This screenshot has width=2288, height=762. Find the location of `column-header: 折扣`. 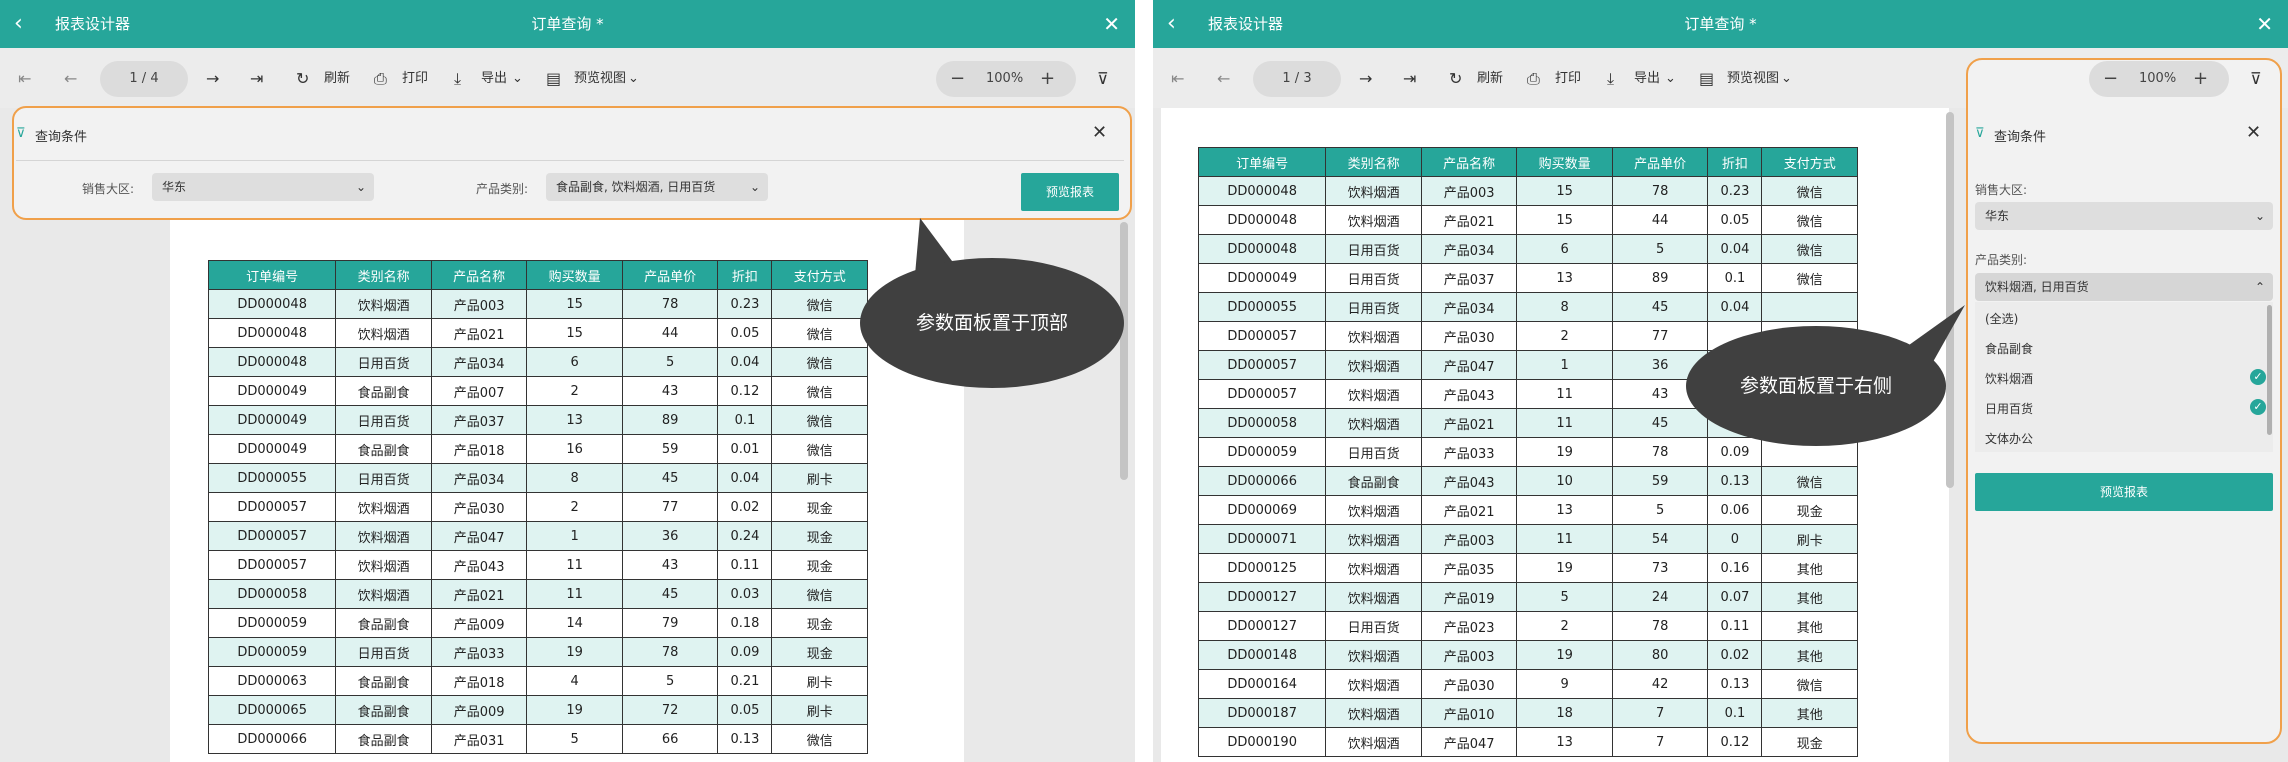

column-header: 折扣 is located at coordinates (745, 275).